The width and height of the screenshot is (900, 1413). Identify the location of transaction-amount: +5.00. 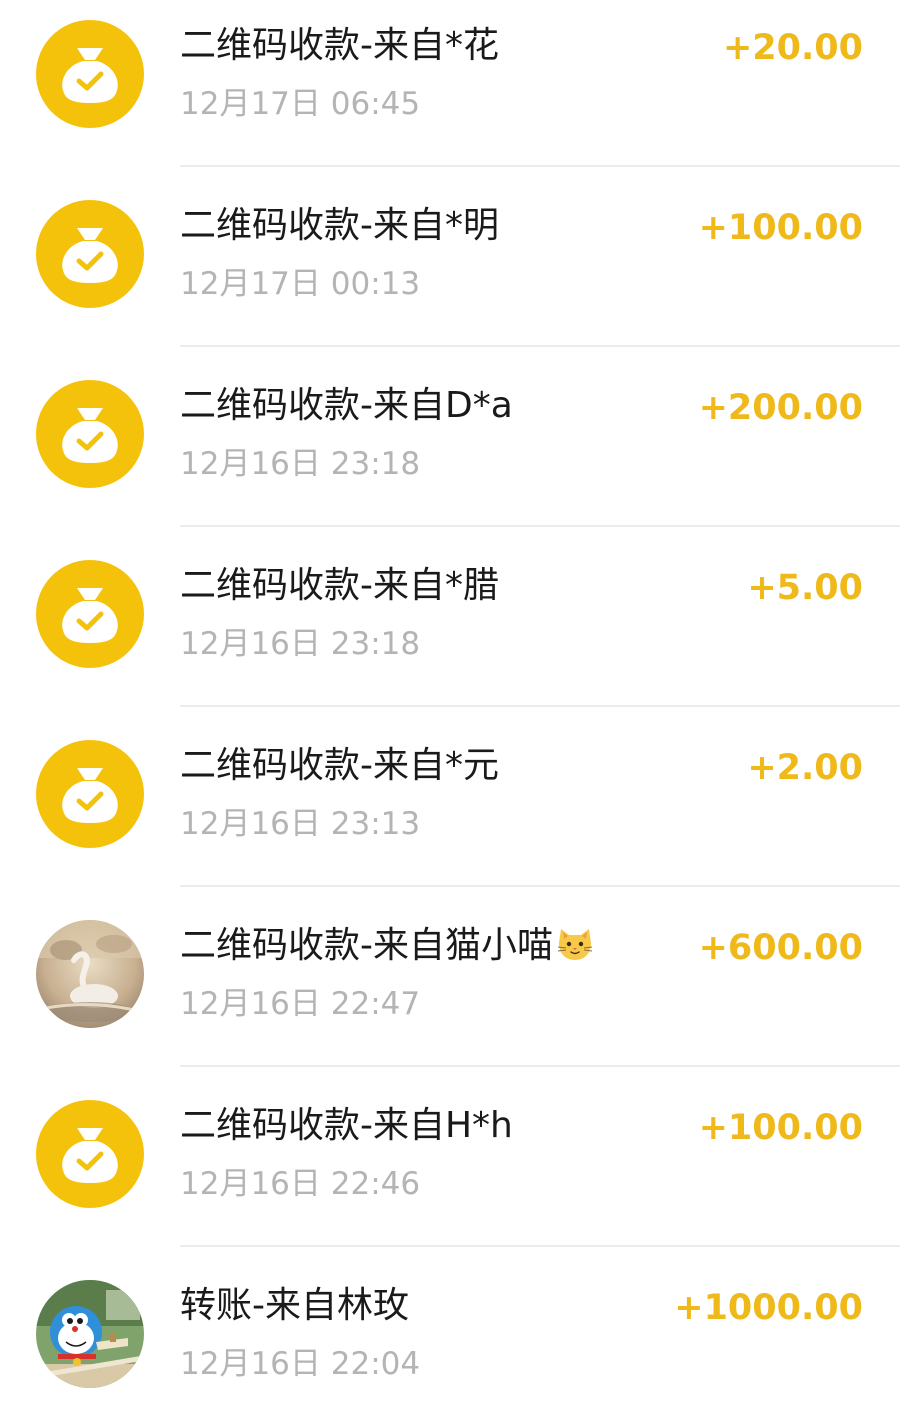
(805, 588).